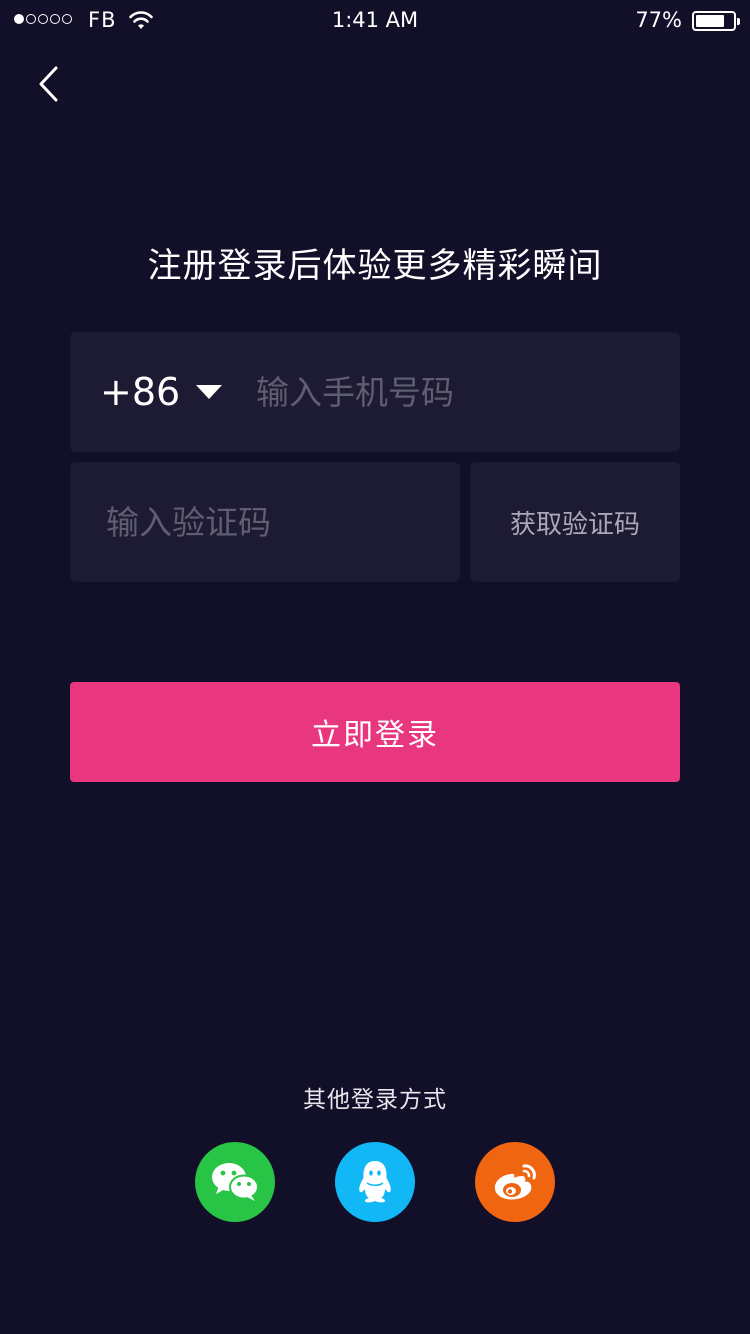  What do you see at coordinates (658, 20) in the screenshot?
I see `battery-percent: 77%` at bounding box center [658, 20].